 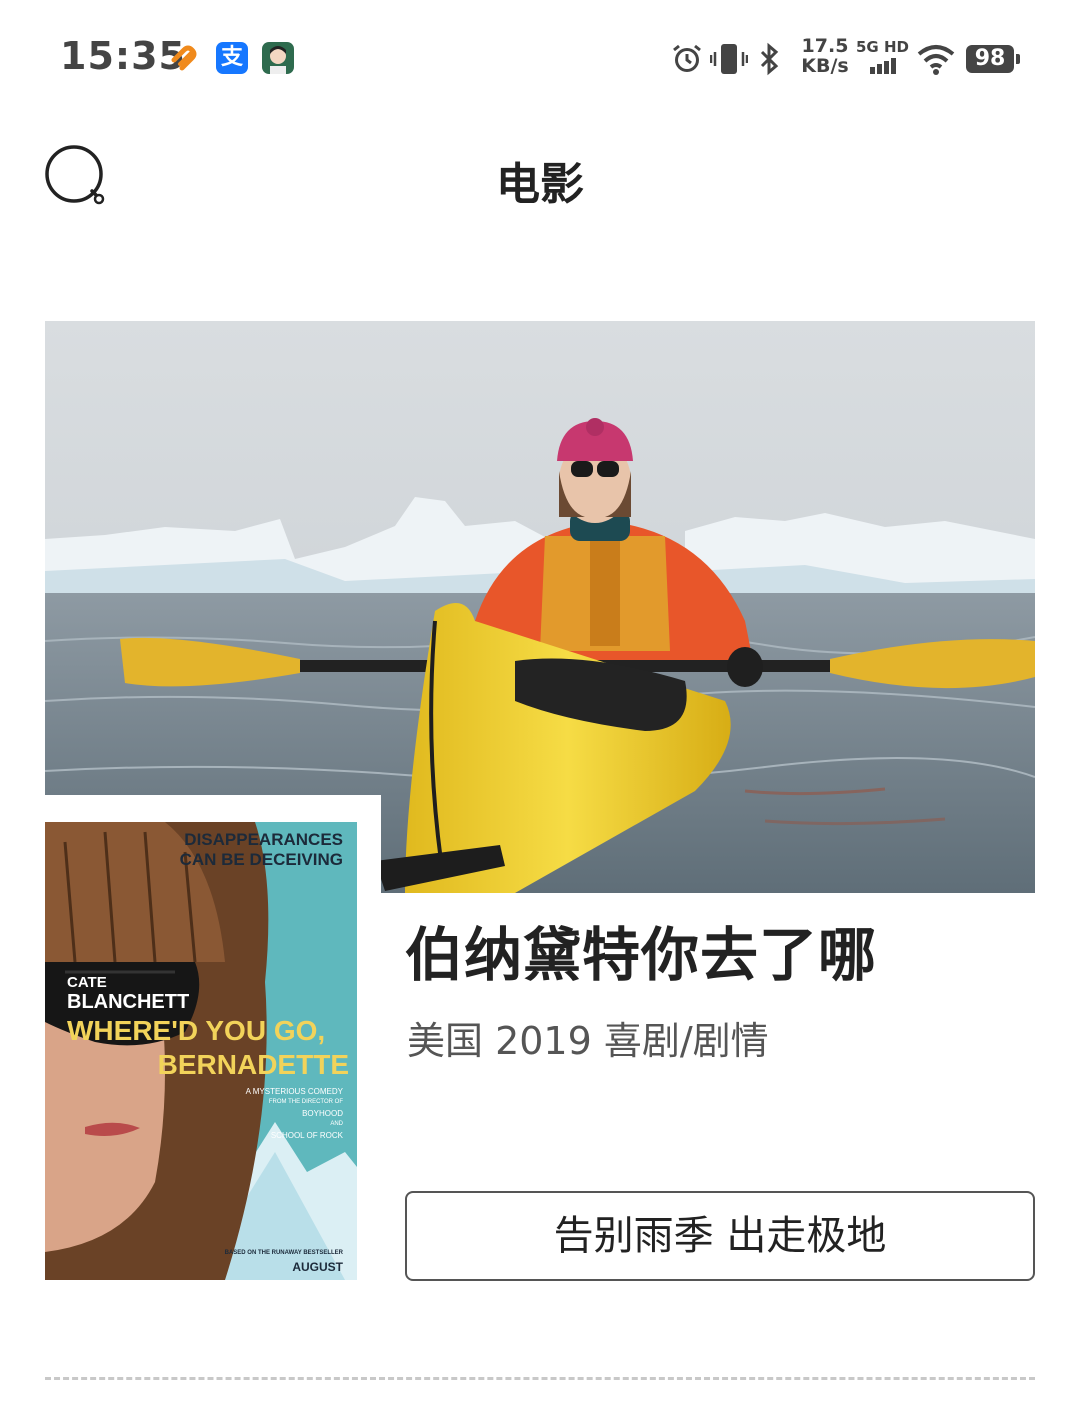 I want to click on net-speed-unit: KB/s, so click(x=825, y=66).